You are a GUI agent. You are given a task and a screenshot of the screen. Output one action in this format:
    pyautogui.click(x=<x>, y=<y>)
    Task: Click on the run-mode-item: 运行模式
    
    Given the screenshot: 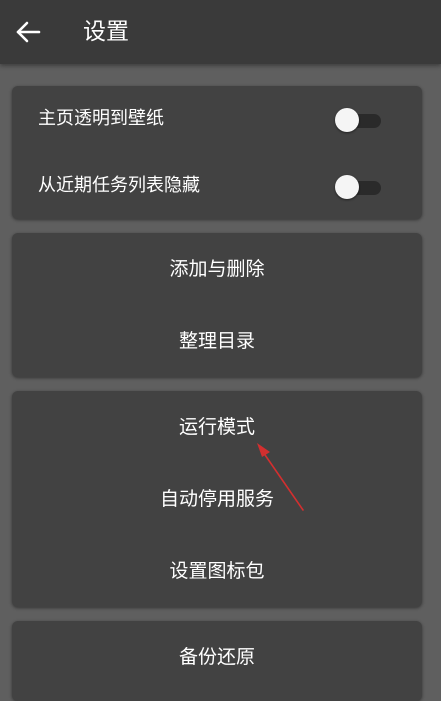 What is the action you would take?
    pyautogui.click(x=217, y=427)
    